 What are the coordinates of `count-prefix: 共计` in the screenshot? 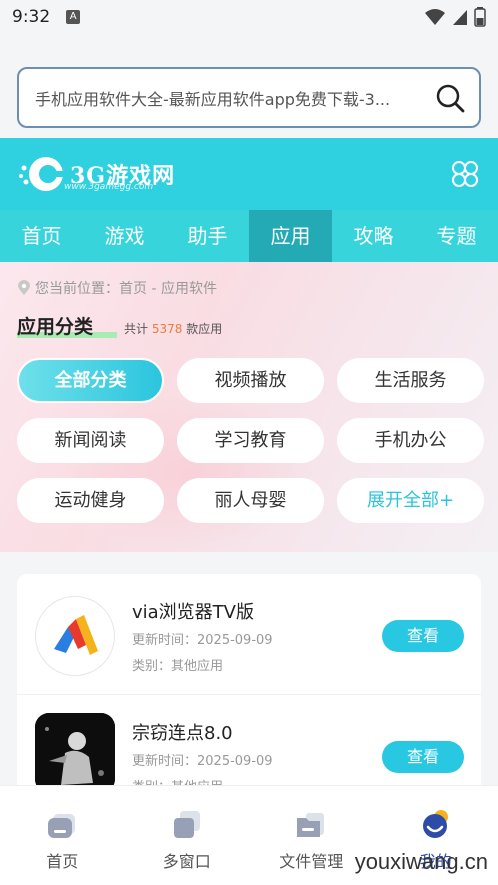 It's located at (136, 329).